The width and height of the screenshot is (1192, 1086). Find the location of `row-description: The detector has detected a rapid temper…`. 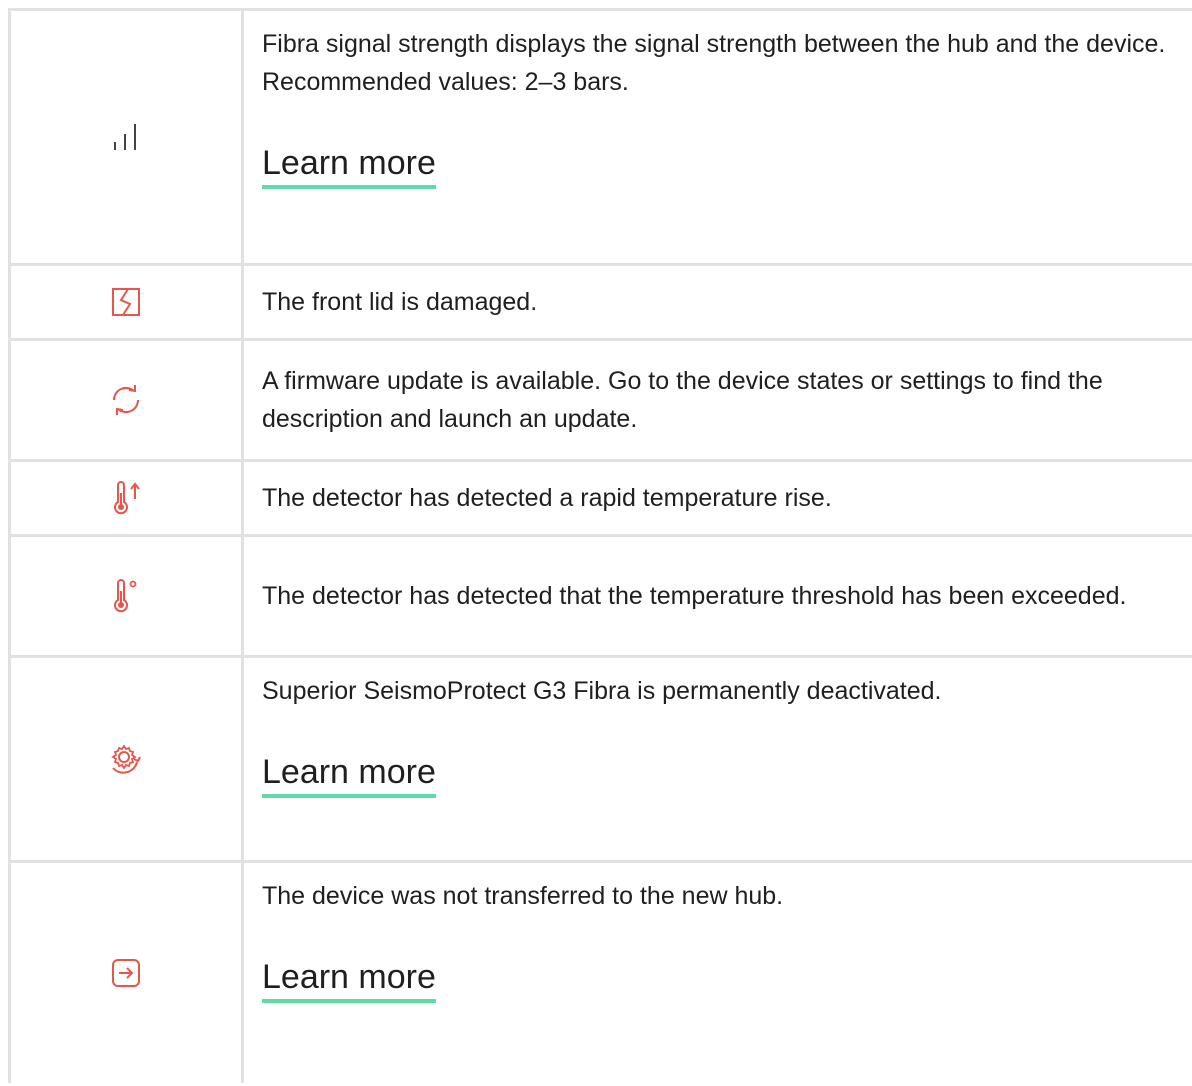

row-description: The detector has detected a rapid temper… is located at coordinates (547, 498).